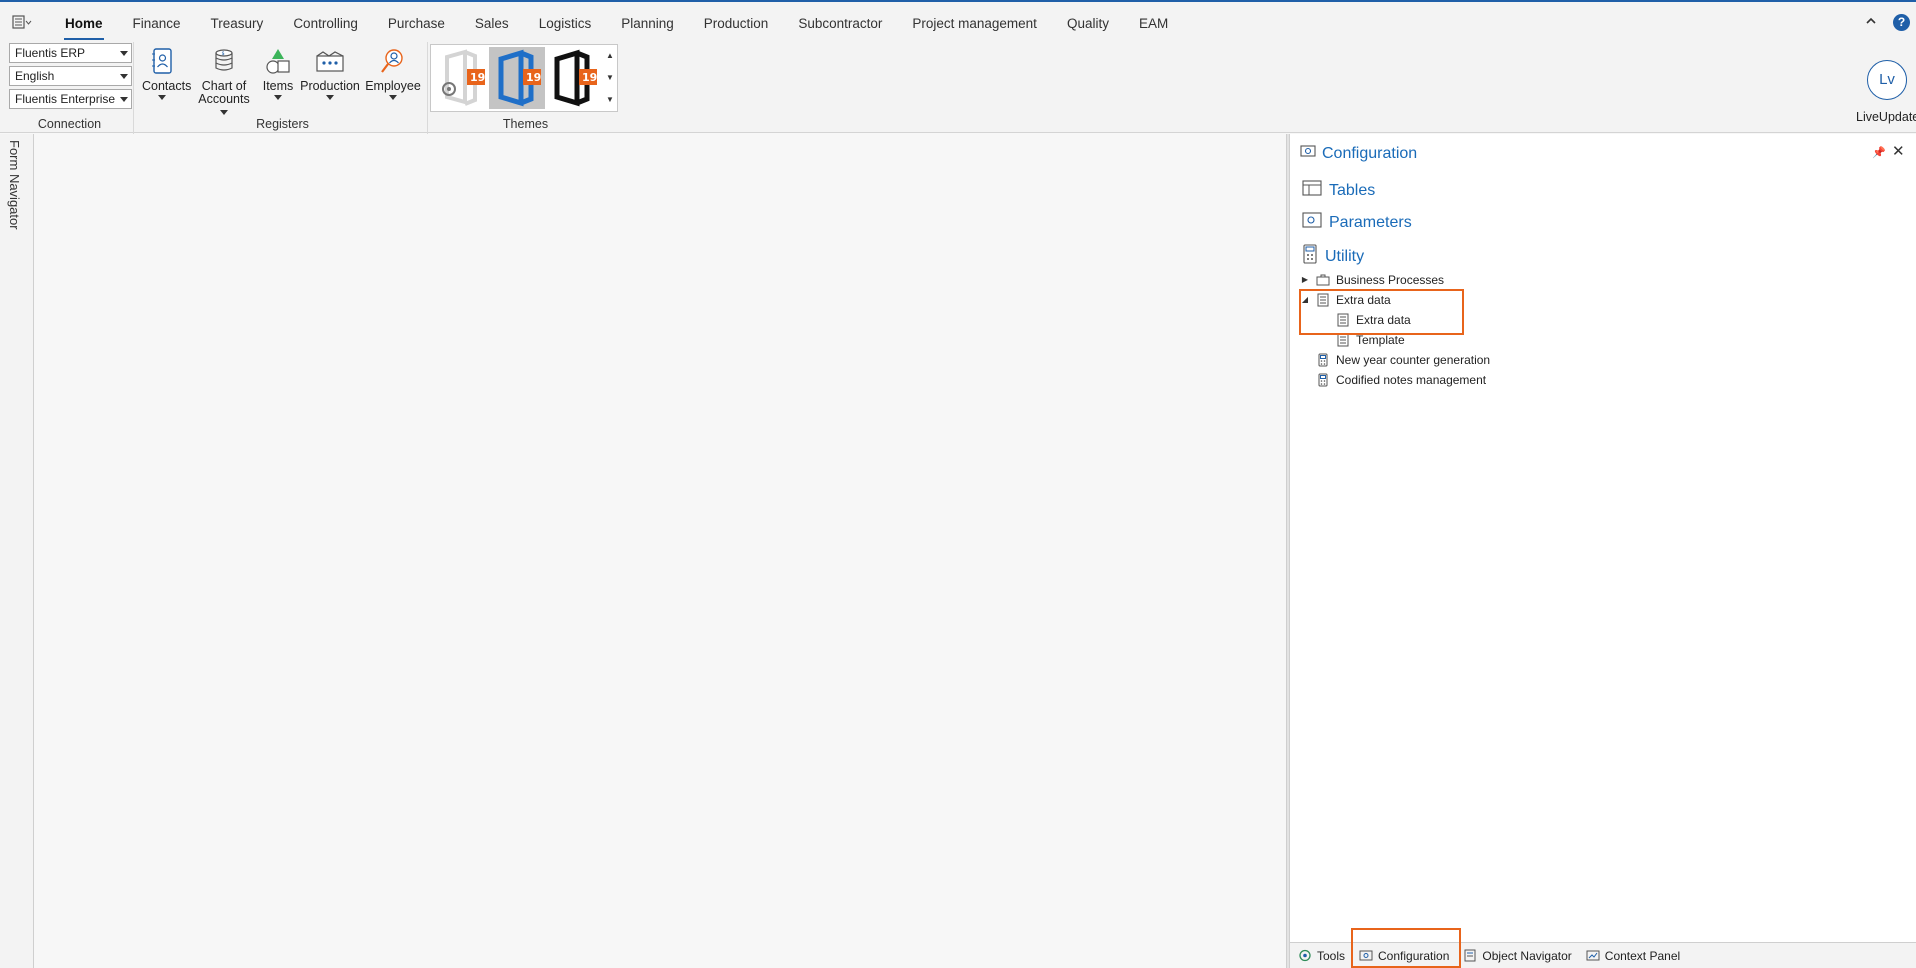  Describe the element at coordinates (325, 24) in the screenshot. I see `tab-controlling: Controlling` at that location.